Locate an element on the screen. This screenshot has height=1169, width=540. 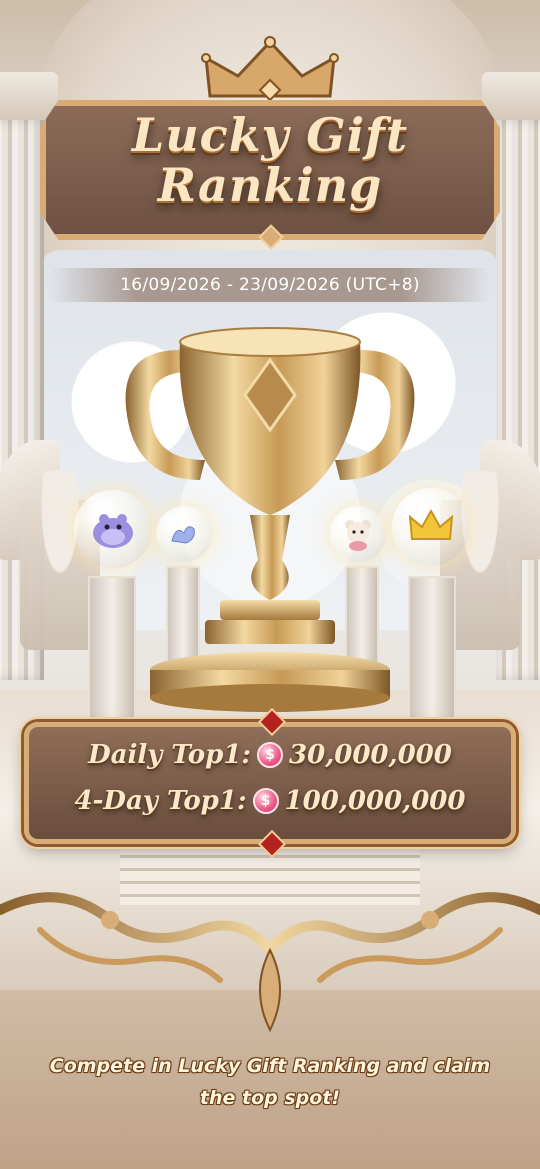
page-title: Lucky Gift Ranking is located at coordinates (270, 160).